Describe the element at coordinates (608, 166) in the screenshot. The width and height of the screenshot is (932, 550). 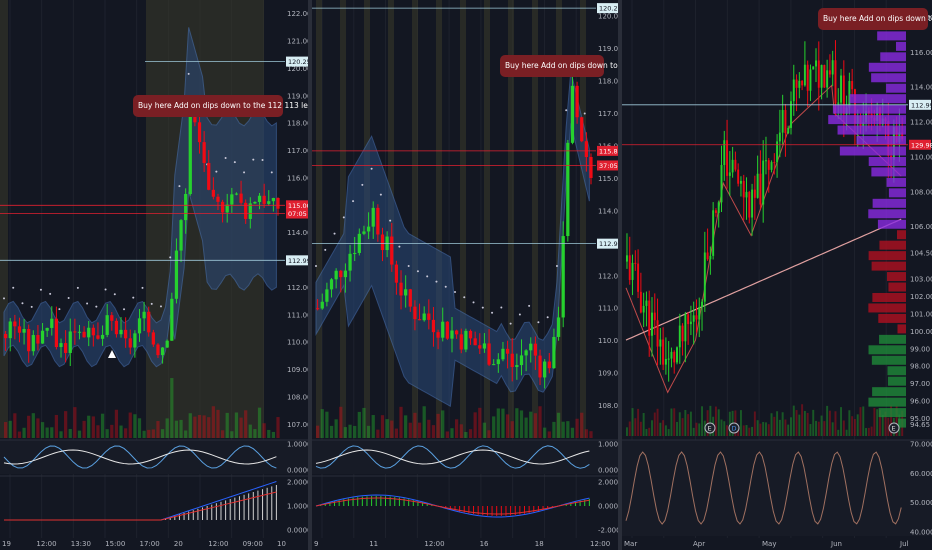
I see `price-level-label: 37:05` at that location.